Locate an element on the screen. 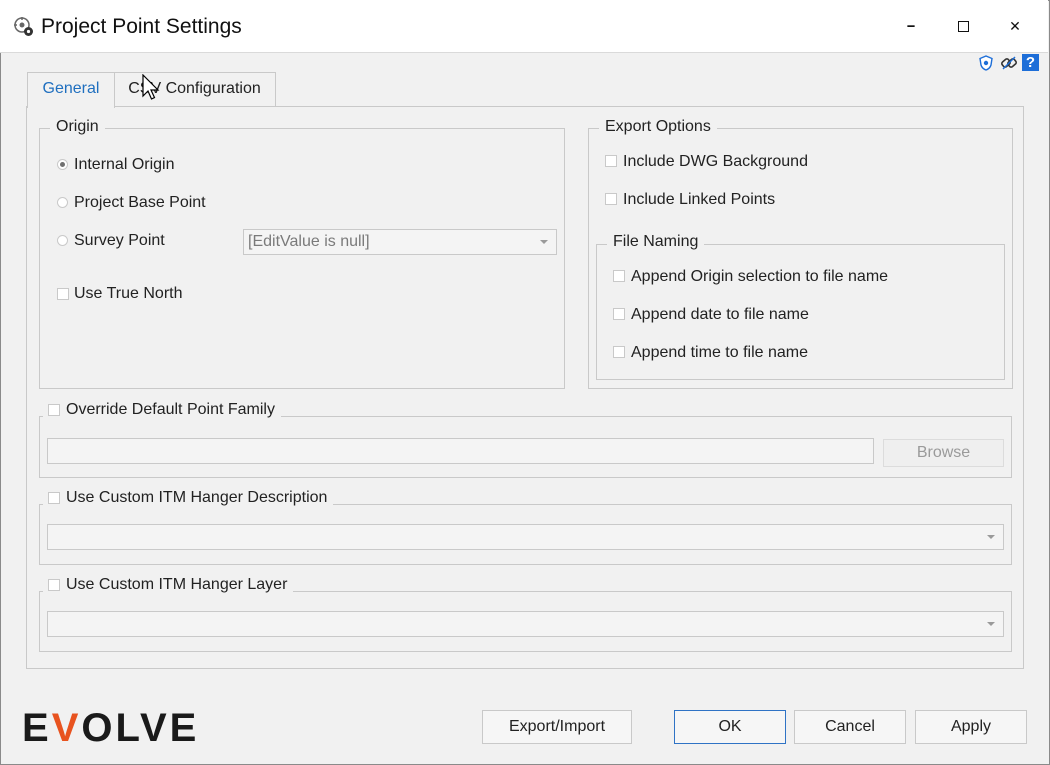  append-time-checkbox is located at coordinates (619, 352).